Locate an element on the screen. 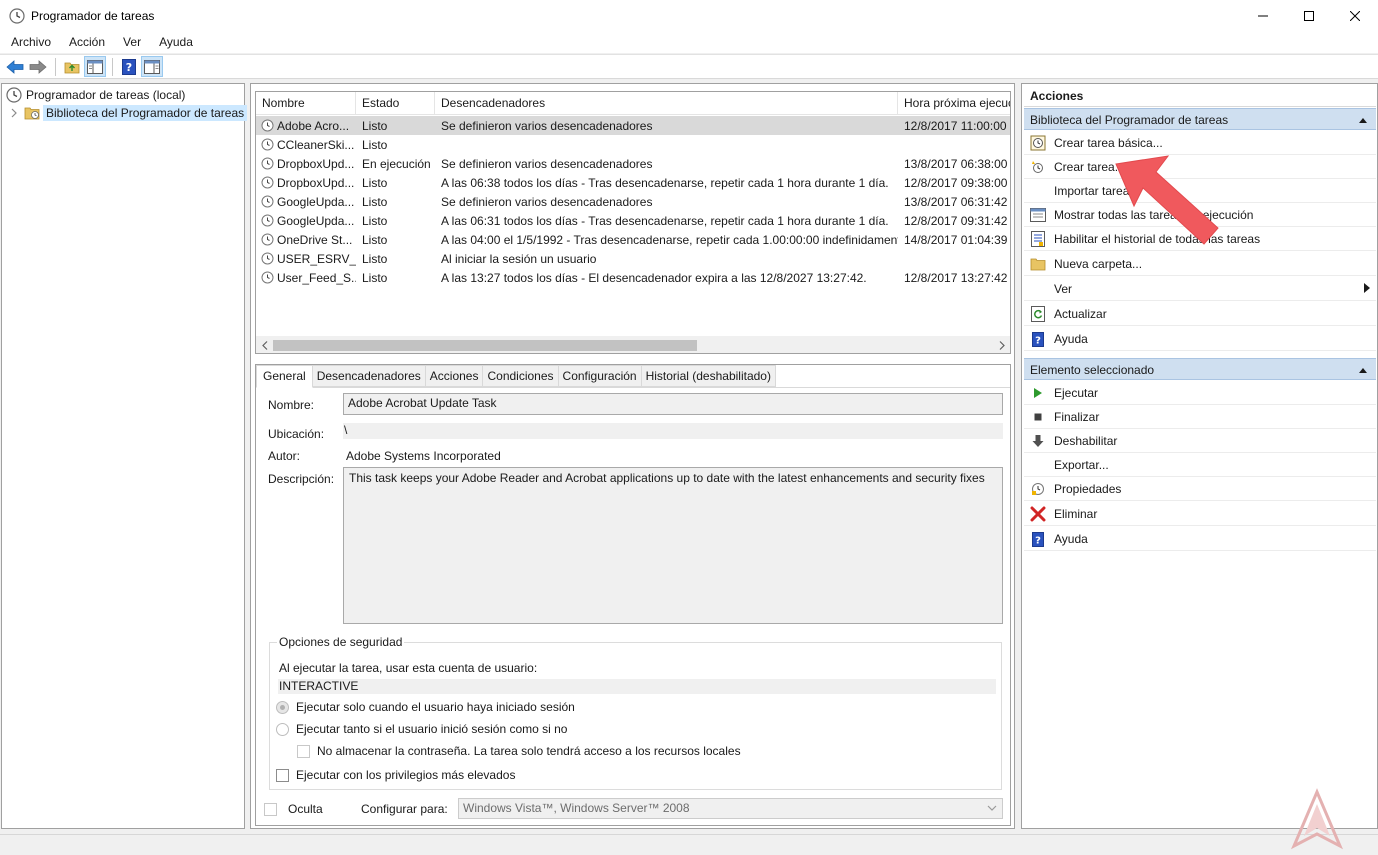 The image size is (1378, 855). help-icon: ? is located at coordinates (1038, 339).